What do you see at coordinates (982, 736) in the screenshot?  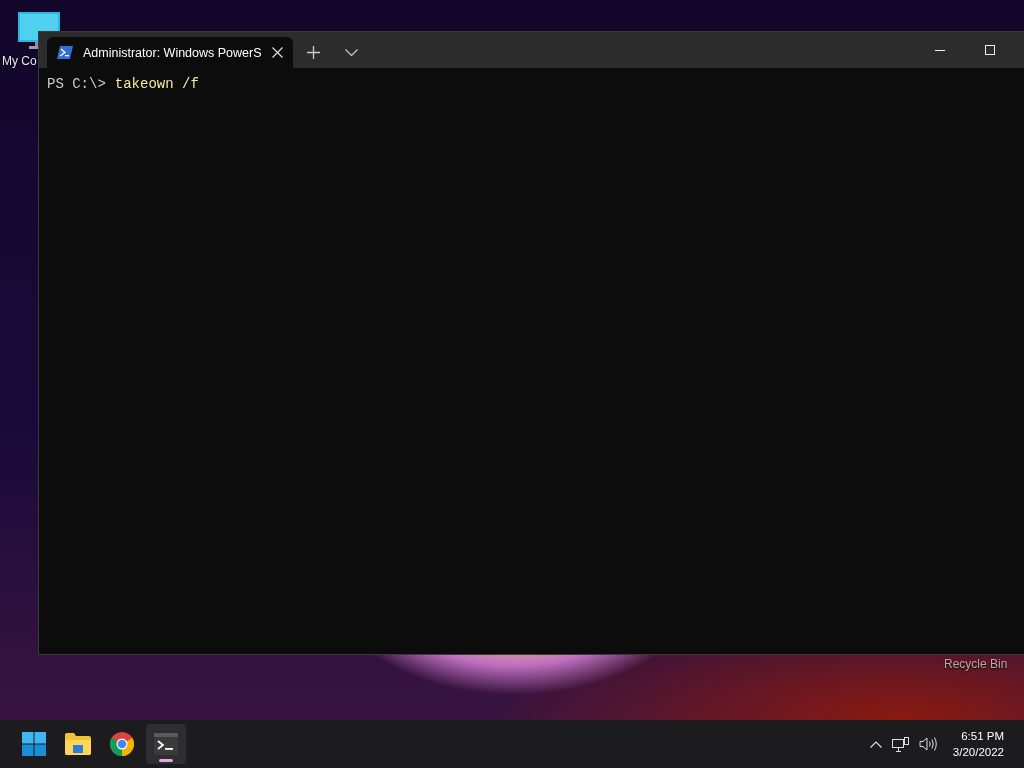 I see `clock-time: 6:51 PM` at bounding box center [982, 736].